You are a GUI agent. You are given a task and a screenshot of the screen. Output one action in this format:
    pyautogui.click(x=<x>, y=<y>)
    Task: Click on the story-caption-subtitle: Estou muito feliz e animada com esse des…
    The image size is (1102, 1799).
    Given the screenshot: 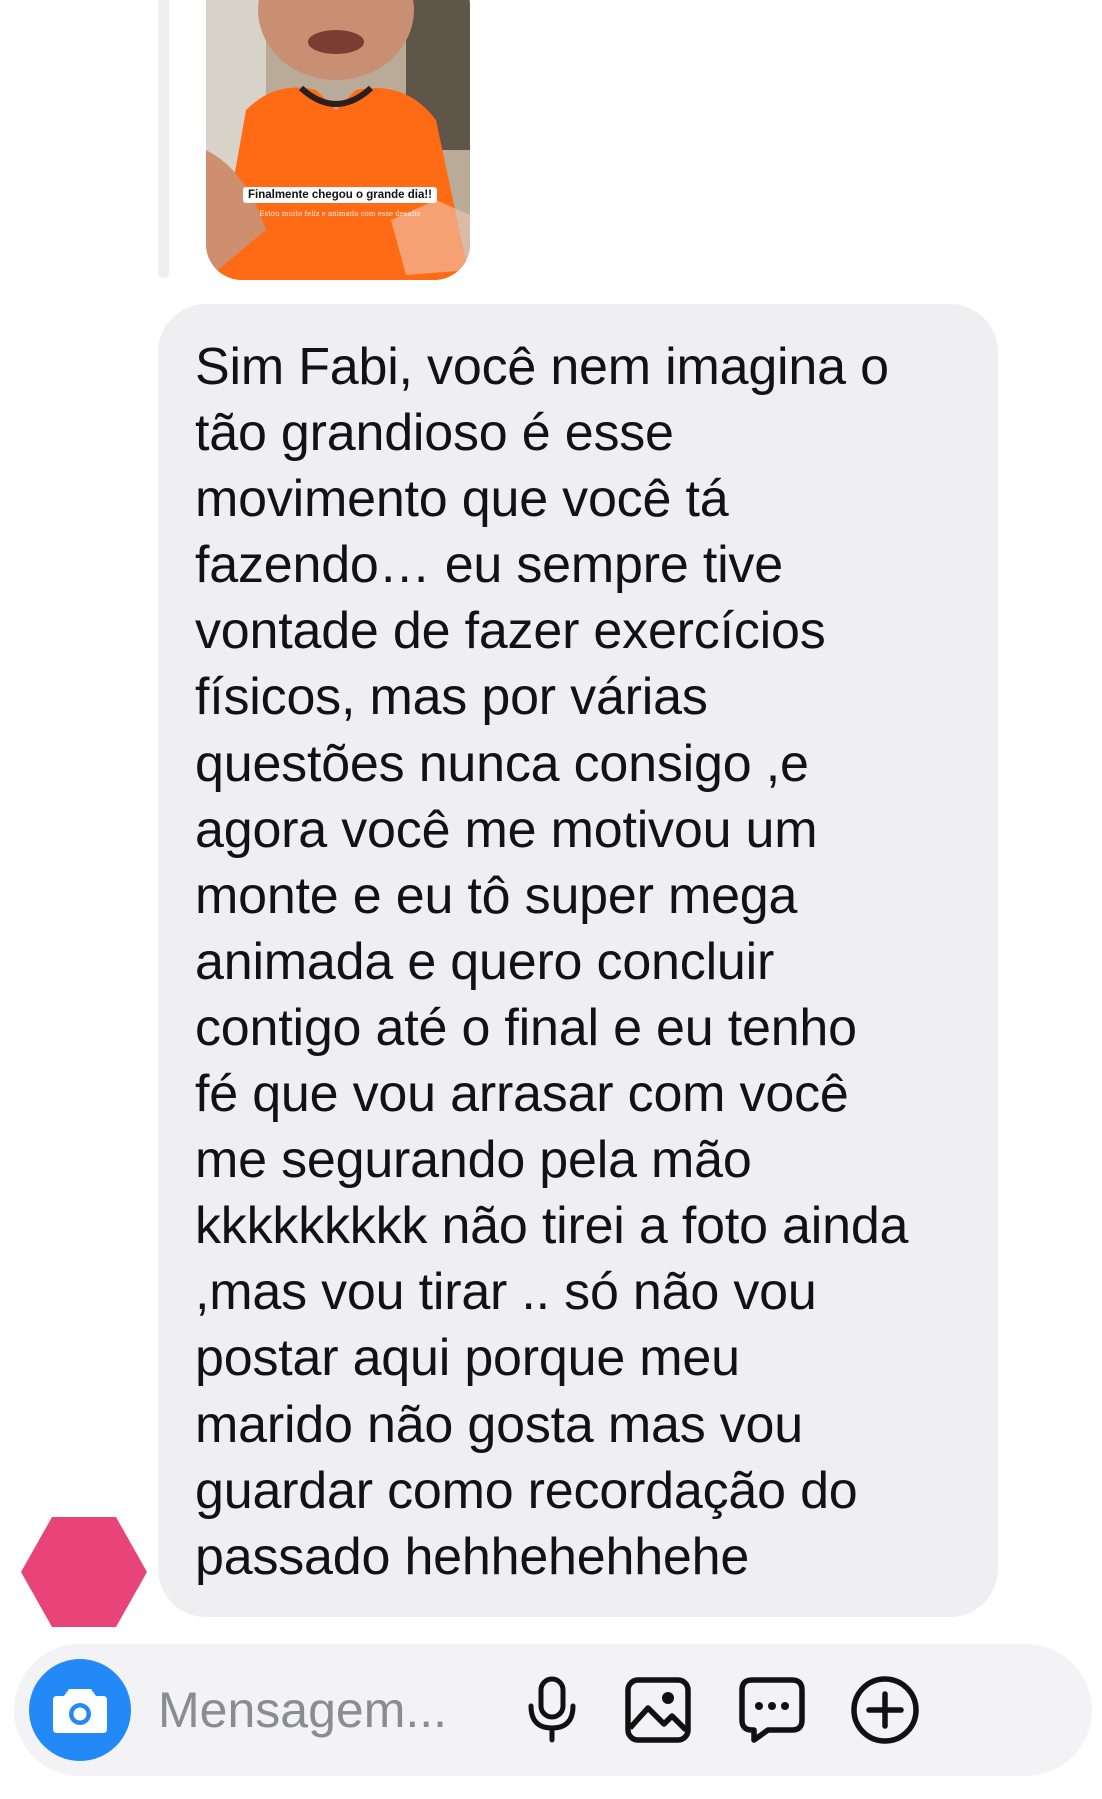 What is the action you would take?
    pyautogui.click(x=340, y=214)
    